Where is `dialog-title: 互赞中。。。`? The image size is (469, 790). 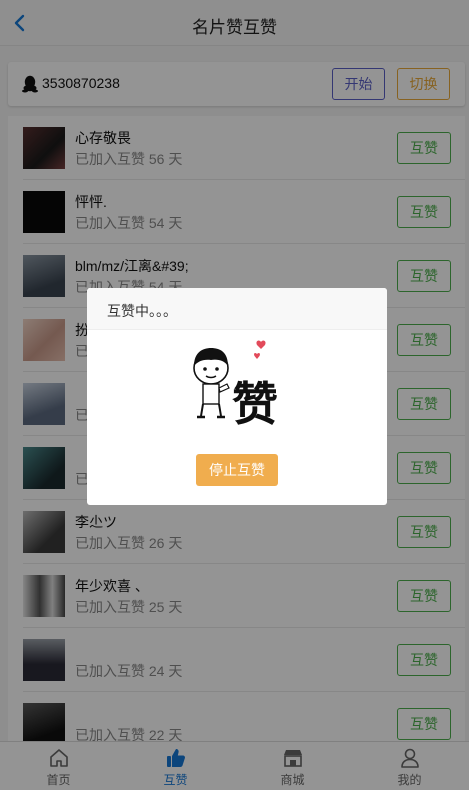
dialog-title: 互赞中。。。 is located at coordinates (142, 311).